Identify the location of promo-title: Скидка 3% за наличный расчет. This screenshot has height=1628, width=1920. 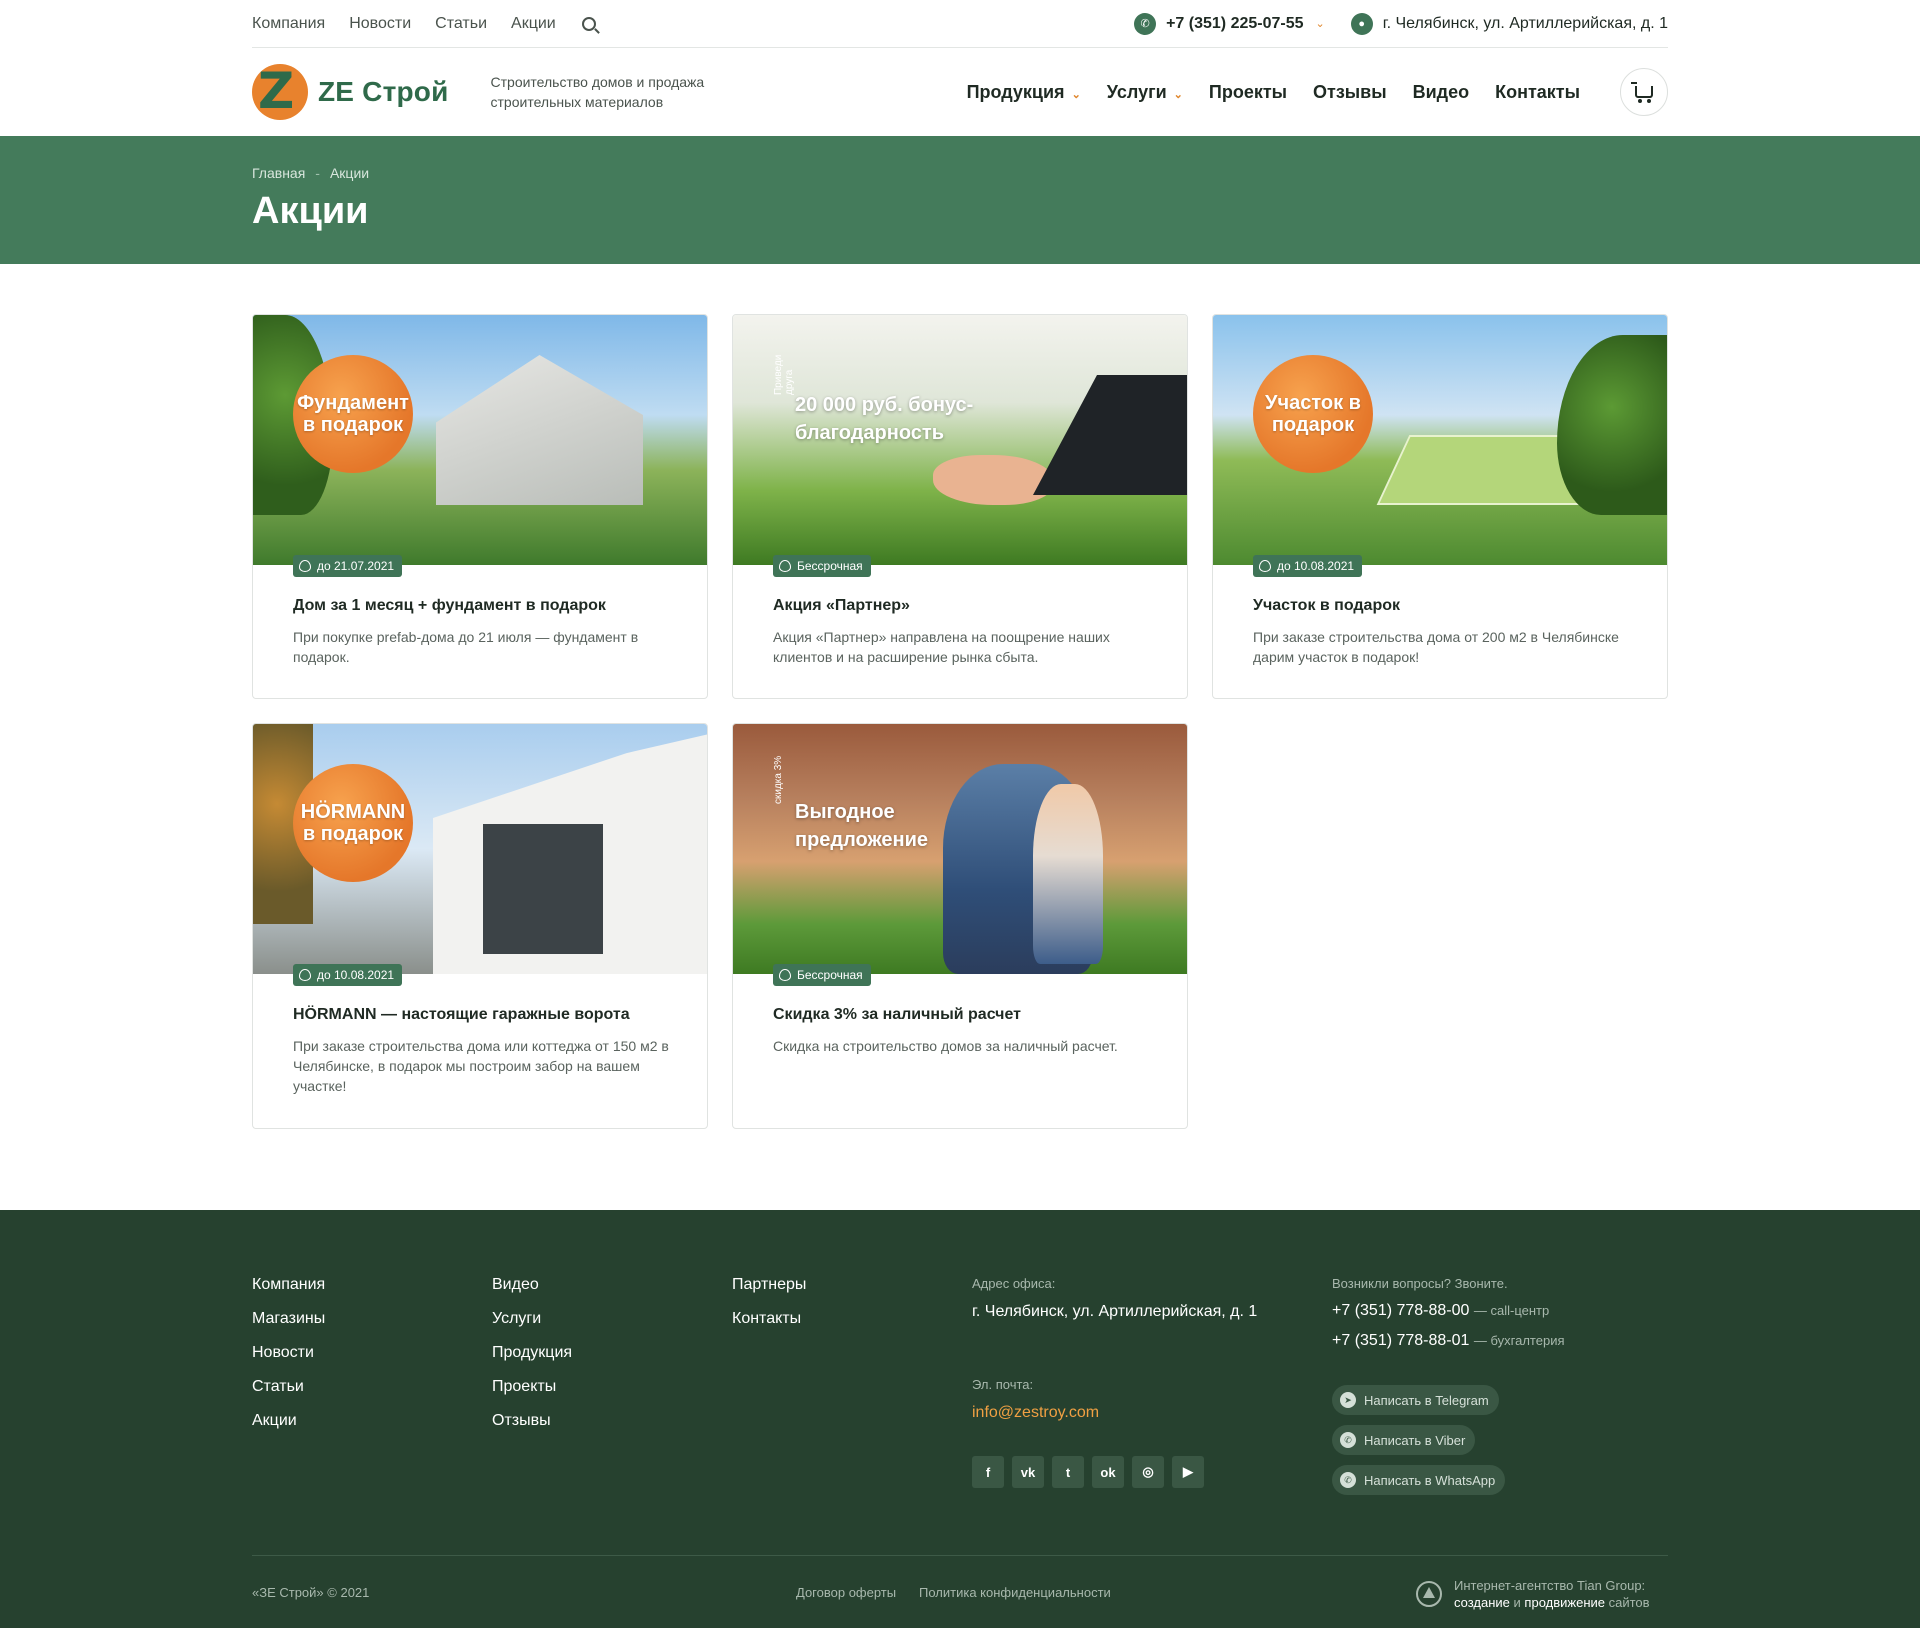
(897, 1015).